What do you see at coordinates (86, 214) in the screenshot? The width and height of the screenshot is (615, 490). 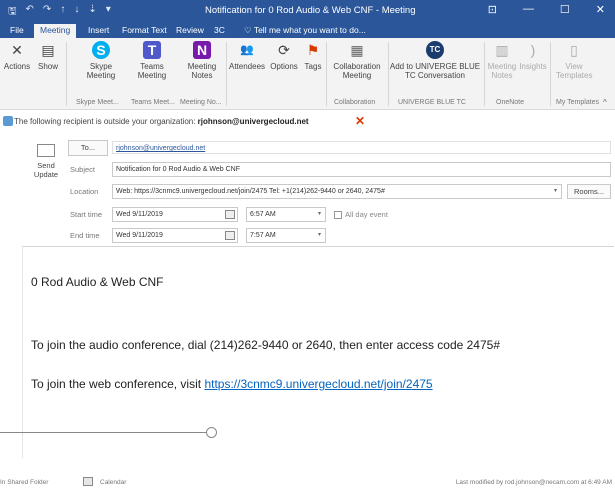 I see `start-time-label: Start time` at bounding box center [86, 214].